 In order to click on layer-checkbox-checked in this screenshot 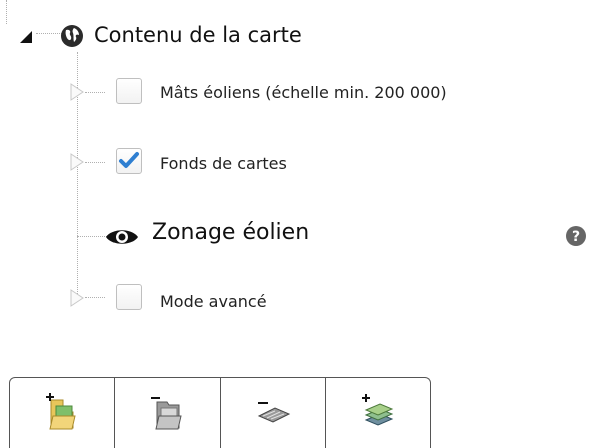, I will do `click(129, 161)`.